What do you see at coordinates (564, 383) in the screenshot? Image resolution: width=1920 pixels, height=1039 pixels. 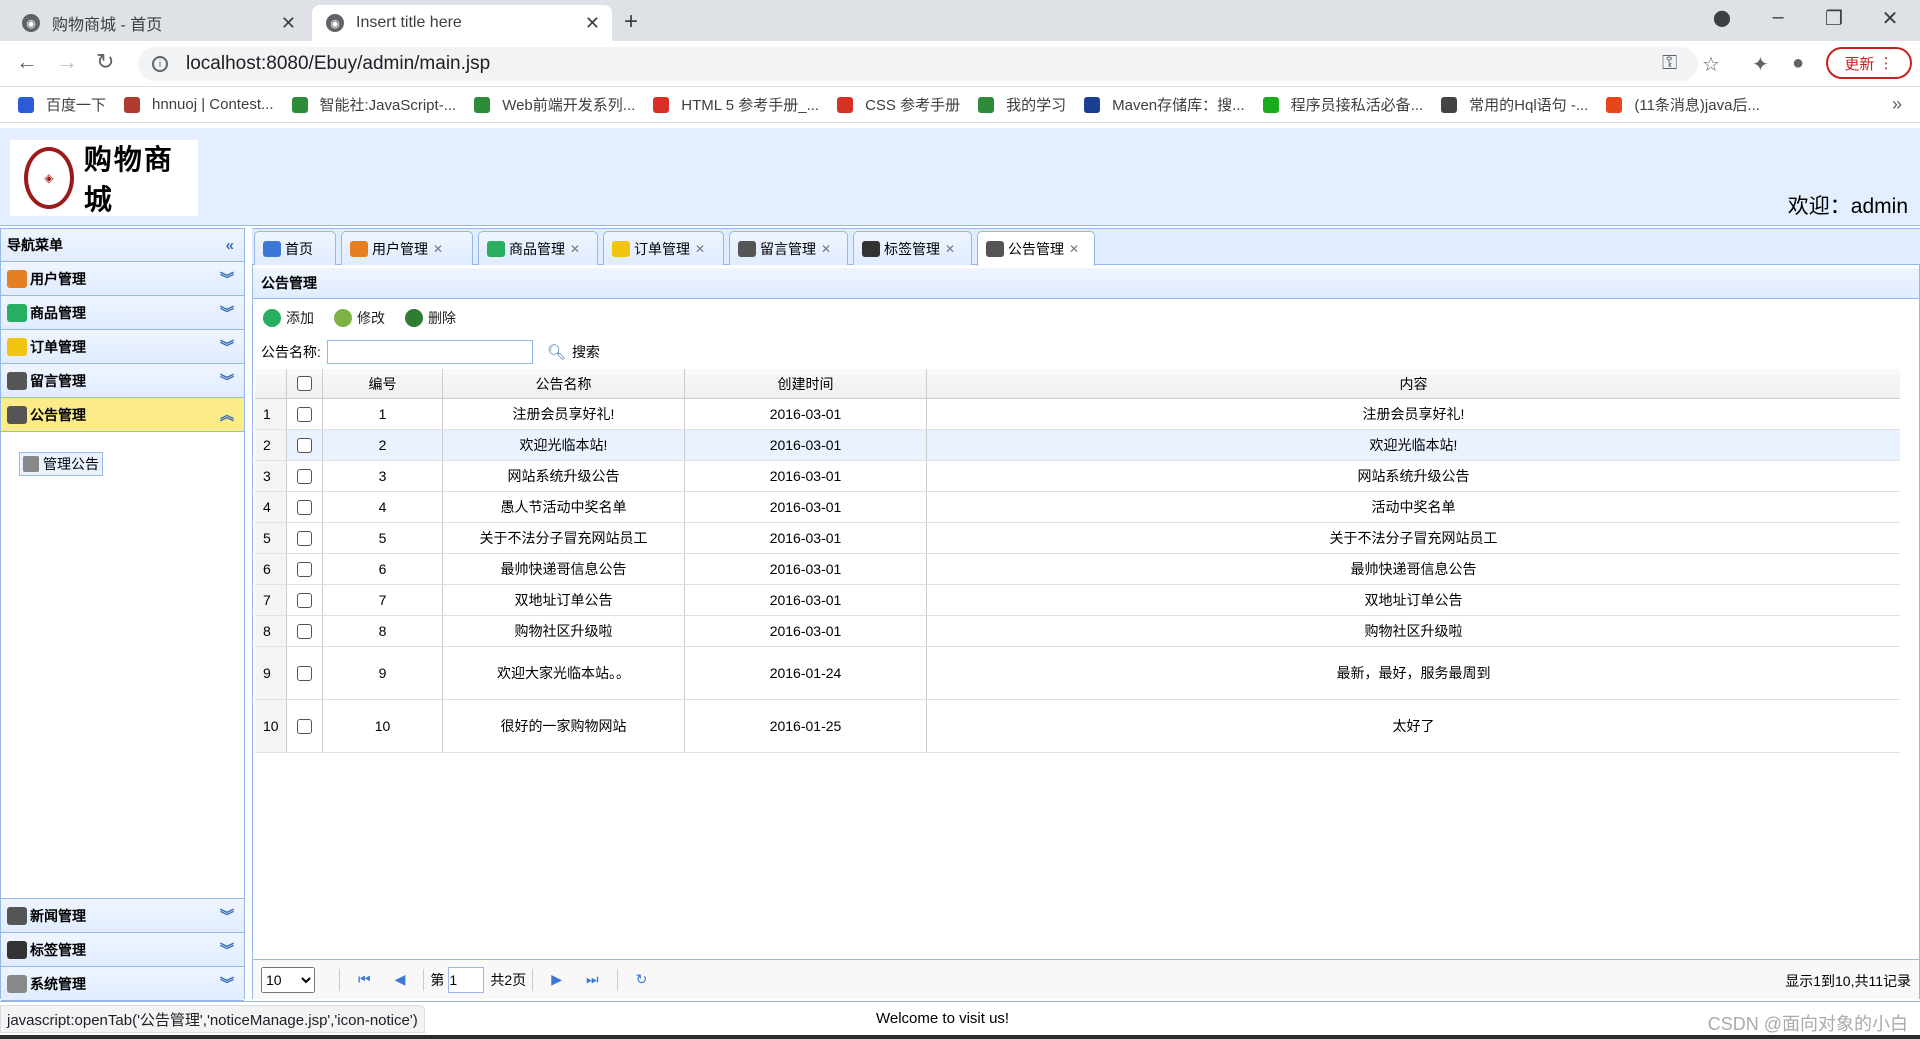 I see `column-header: 公告名称` at bounding box center [564, 383].